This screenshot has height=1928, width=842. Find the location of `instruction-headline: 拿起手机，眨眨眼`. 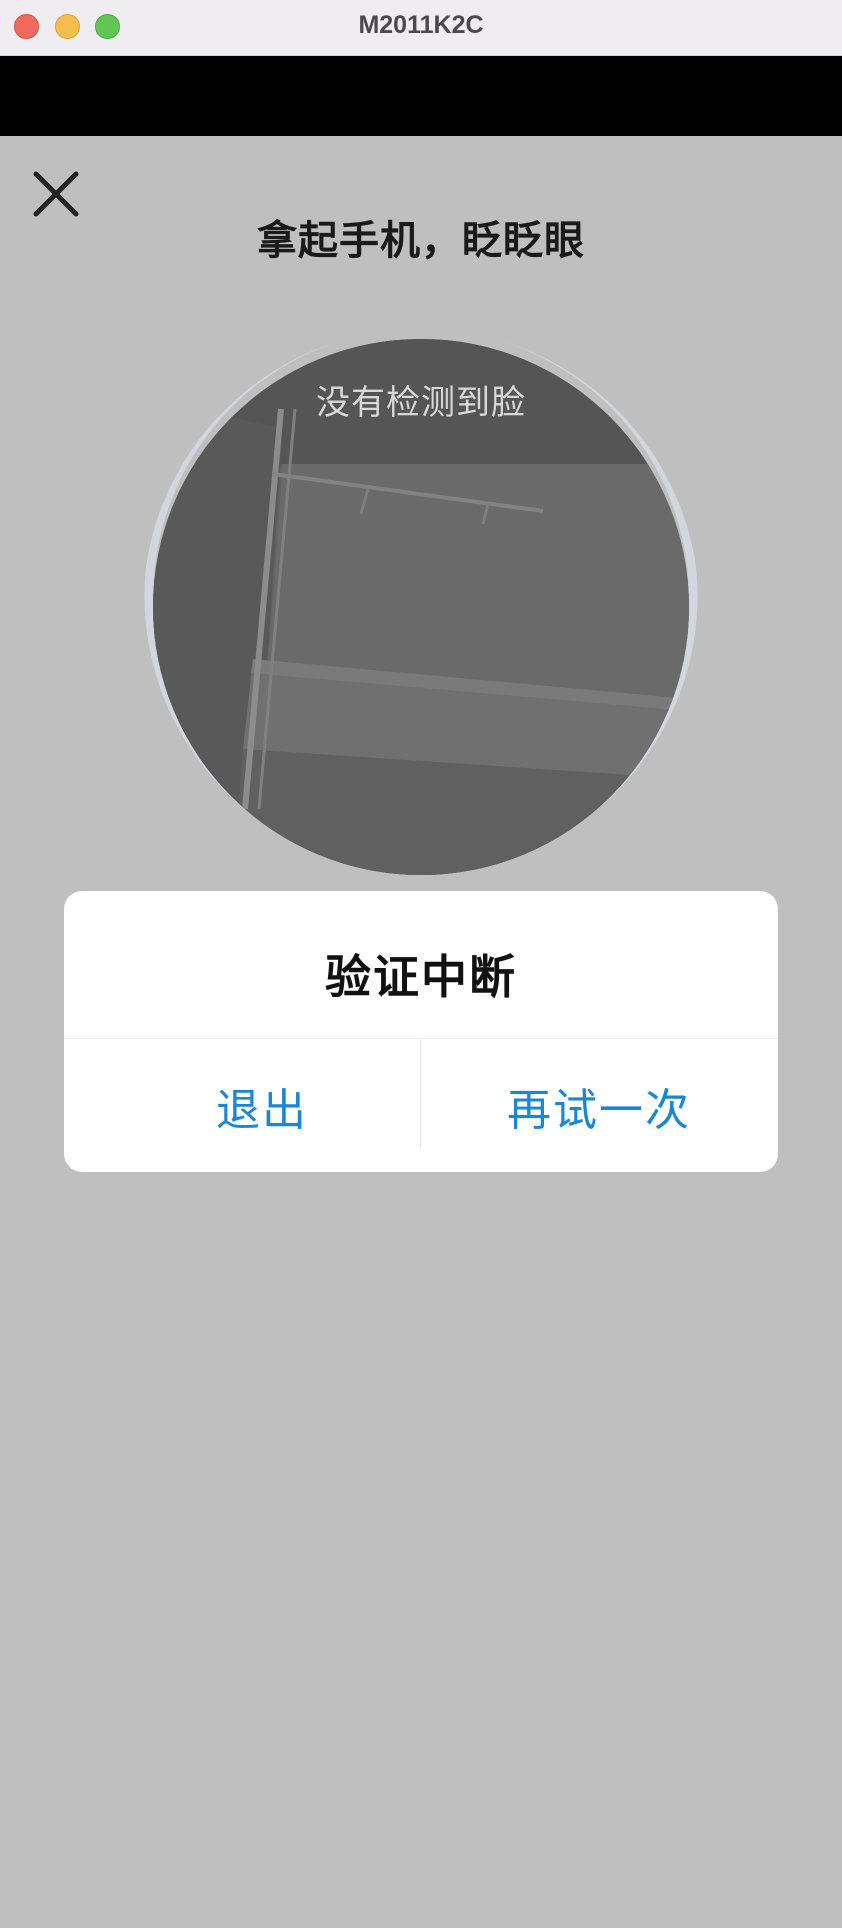

instruction-headline: 拿起手机，眨眨眼 is located at coordinates (421, 241).